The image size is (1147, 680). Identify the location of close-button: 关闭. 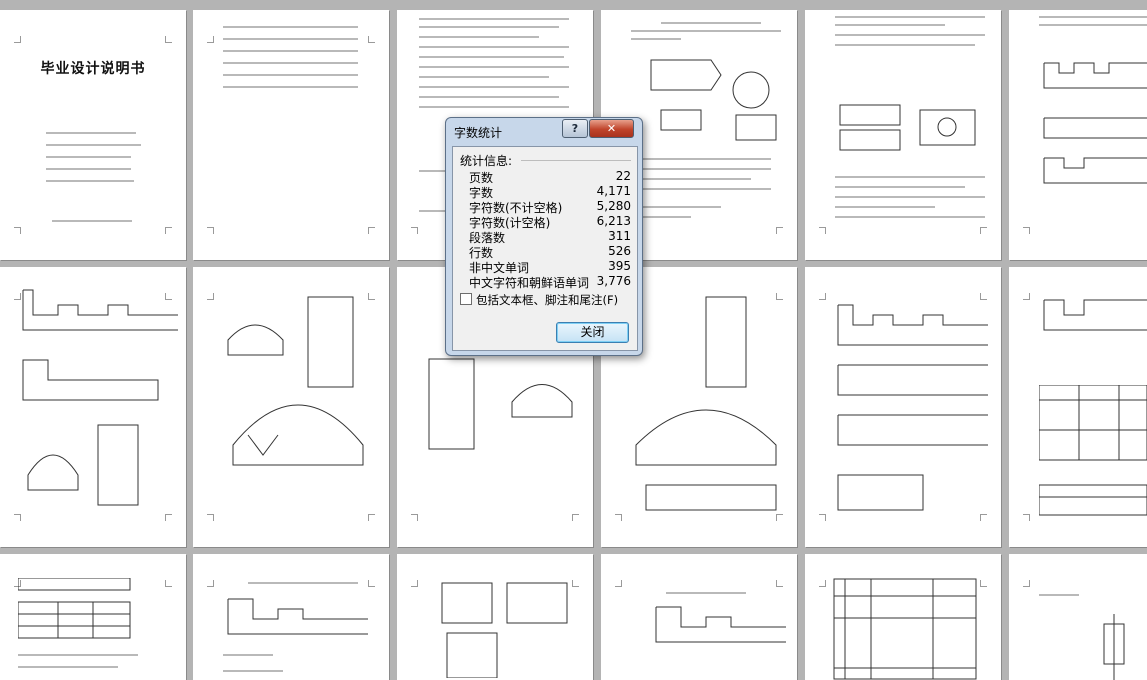
(592, 332).